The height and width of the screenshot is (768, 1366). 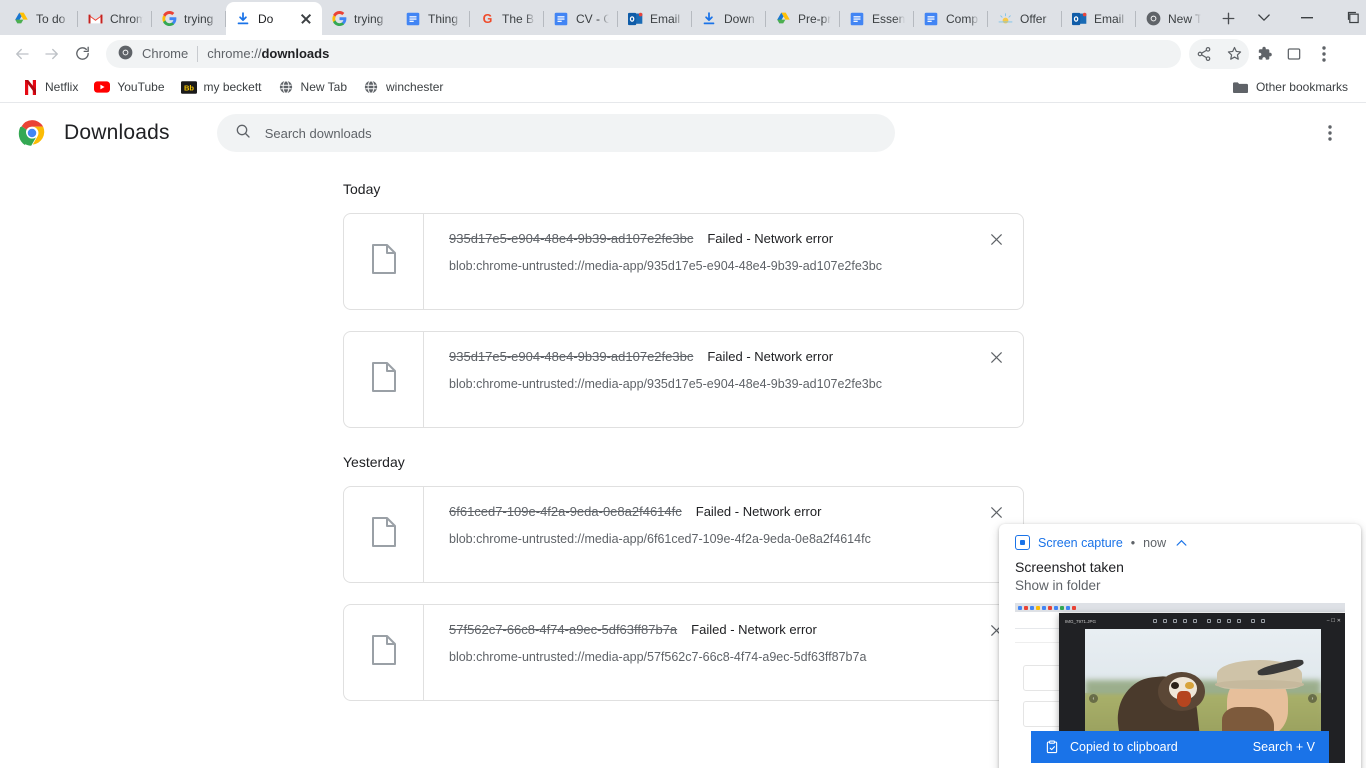 What do you see at coordinates (1234, 54) in the screenshot?
I see `bookmark-star-icon` at bounding box center [1234, 54].